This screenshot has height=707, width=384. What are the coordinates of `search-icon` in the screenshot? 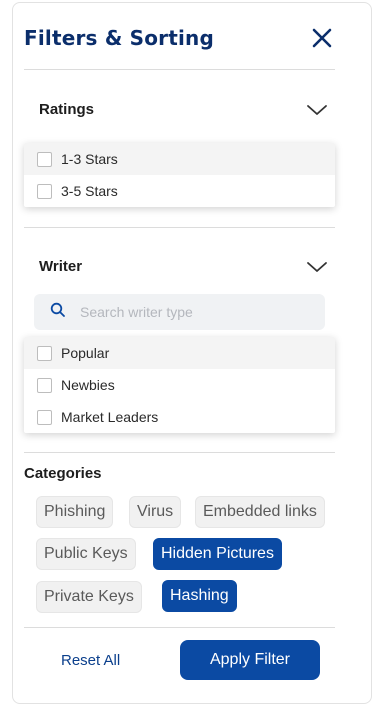 It's located at (58, 312).